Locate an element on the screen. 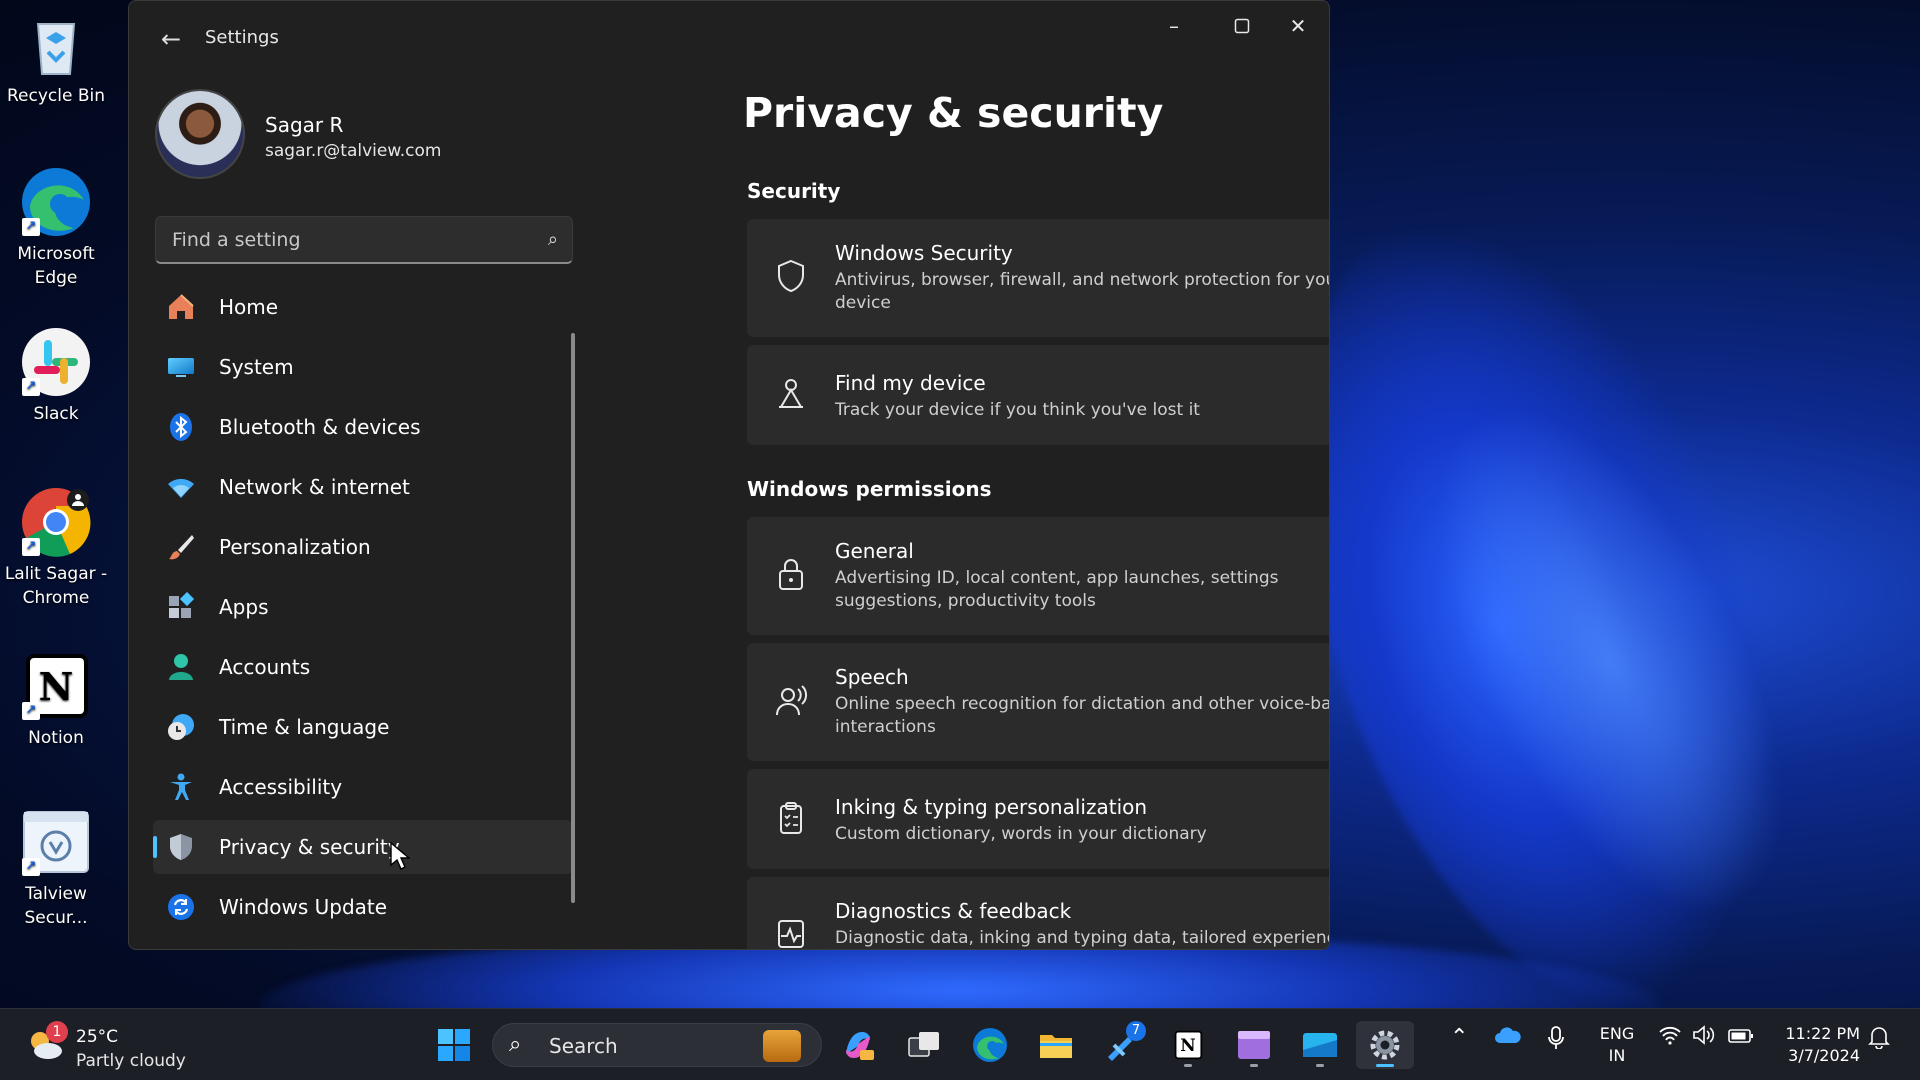 This screenshot has height=1080, width=1920. sidebar-item-network: Network & internet is located at coordinates (363, 487).